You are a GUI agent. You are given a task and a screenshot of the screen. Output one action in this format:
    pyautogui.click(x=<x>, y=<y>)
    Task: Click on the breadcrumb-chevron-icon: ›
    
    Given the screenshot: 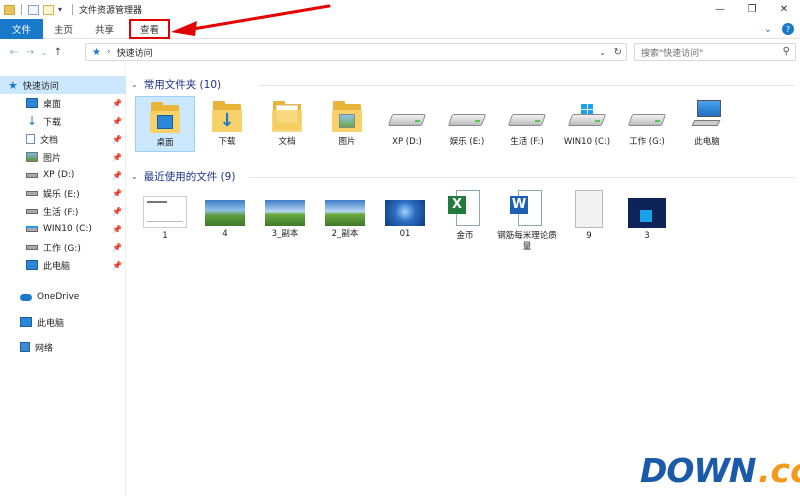 What is the action you would take?
    pyautogui.click(x=109, y=52)
    